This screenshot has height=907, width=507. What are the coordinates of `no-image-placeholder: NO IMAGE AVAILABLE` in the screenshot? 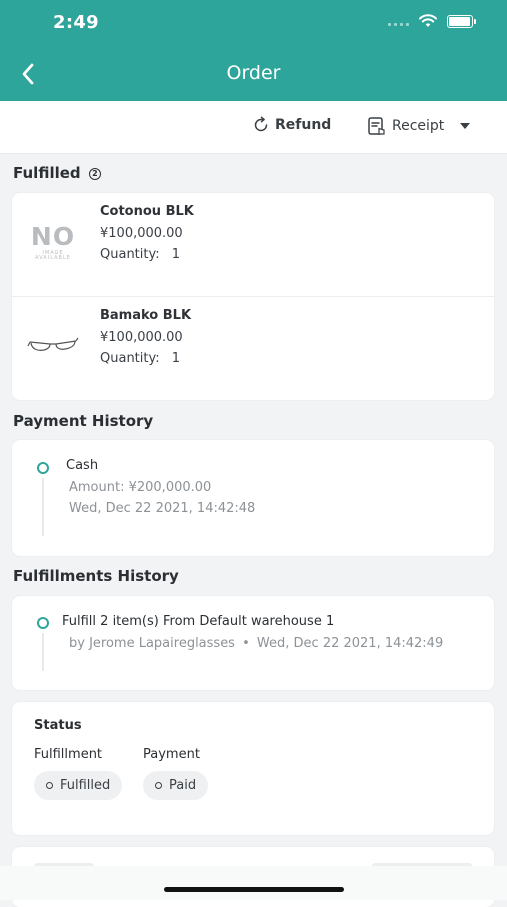 It's located at (53, 241).